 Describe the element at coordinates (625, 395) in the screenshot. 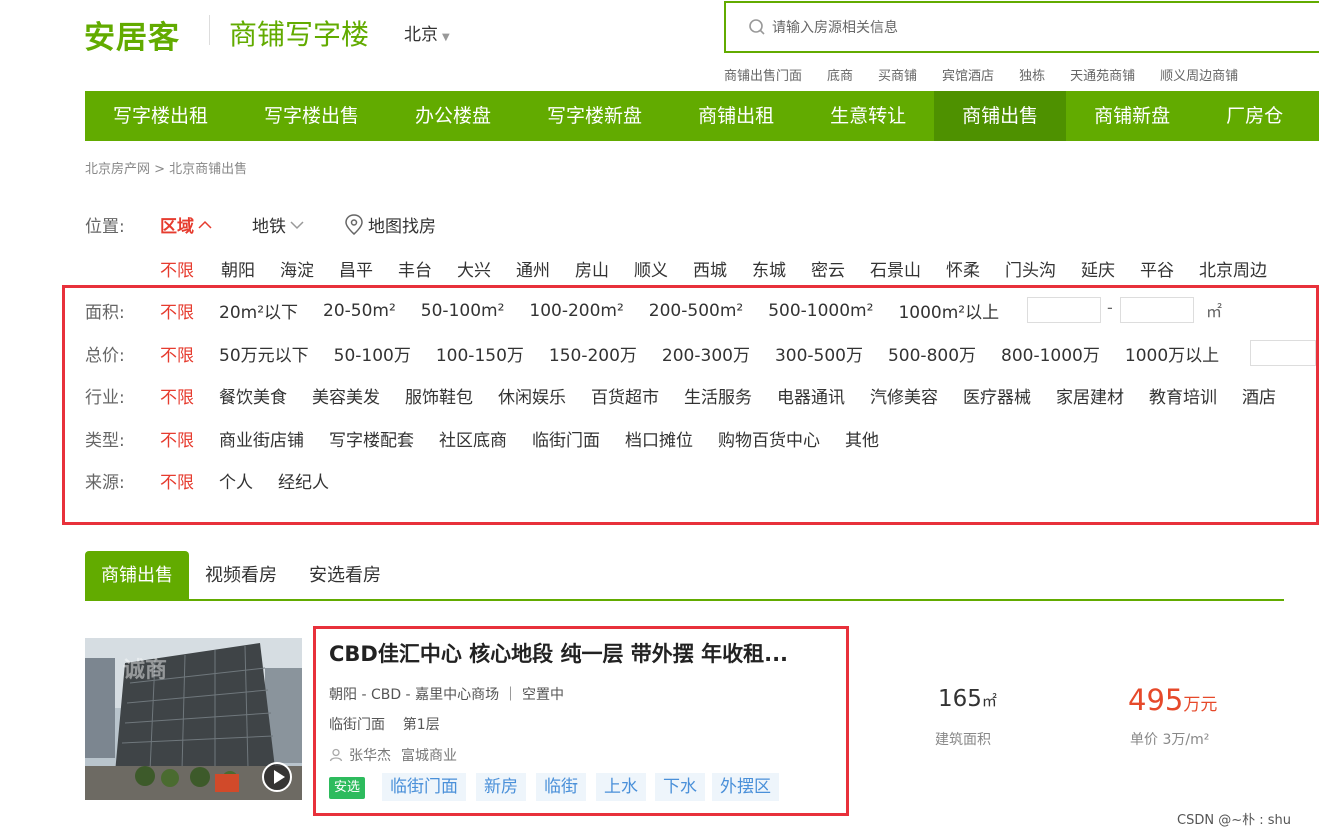

I see `industry-option: 百货超市` at that location.